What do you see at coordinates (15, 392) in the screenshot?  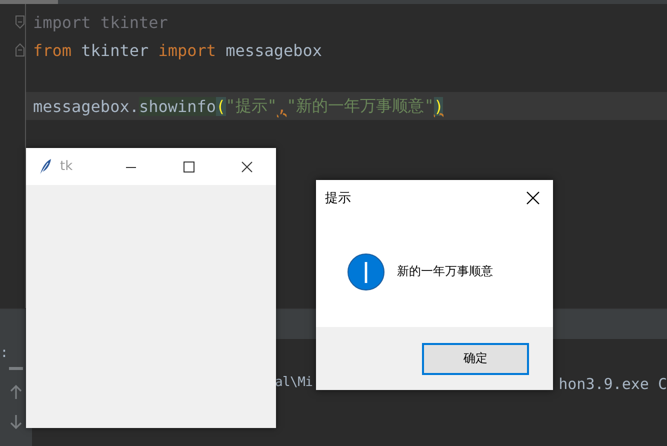 I see `up-arrow-icon` at bounding box center [15, 392].